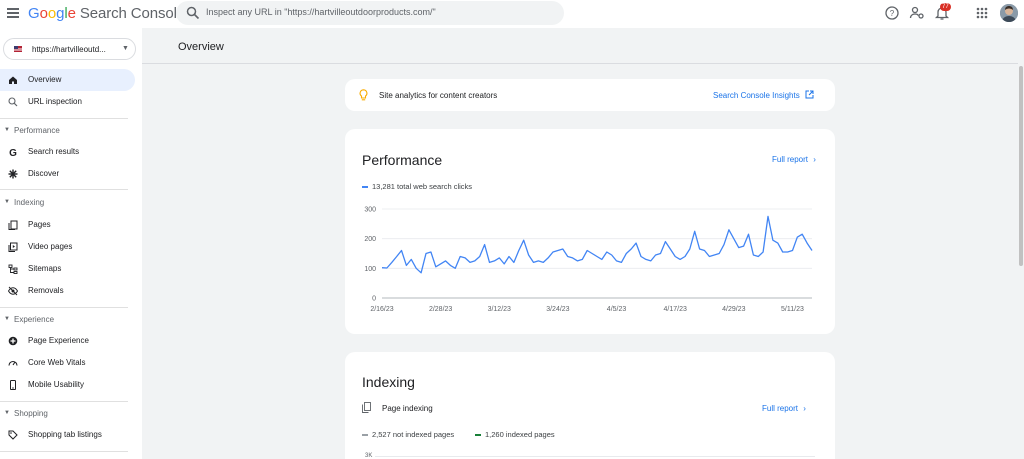  I want to click on sidebar-item-shopping-tab-listings: Shopping tab listings, so click(67, 435).